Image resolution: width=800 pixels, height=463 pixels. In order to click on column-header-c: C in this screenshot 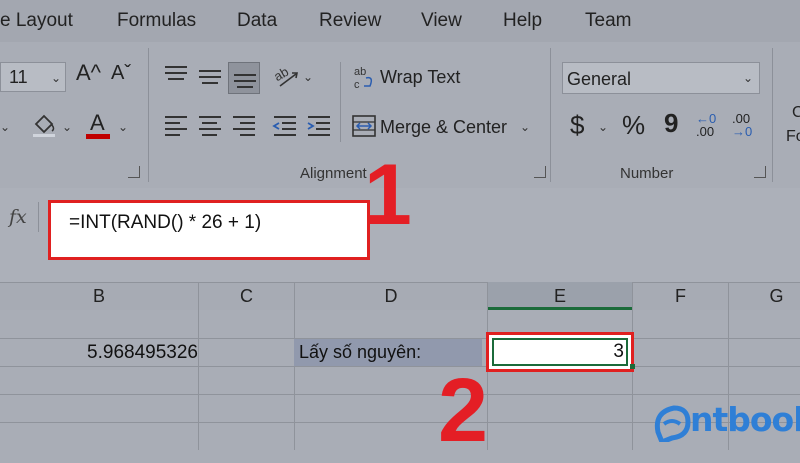, I will do `click(246, 296)`.